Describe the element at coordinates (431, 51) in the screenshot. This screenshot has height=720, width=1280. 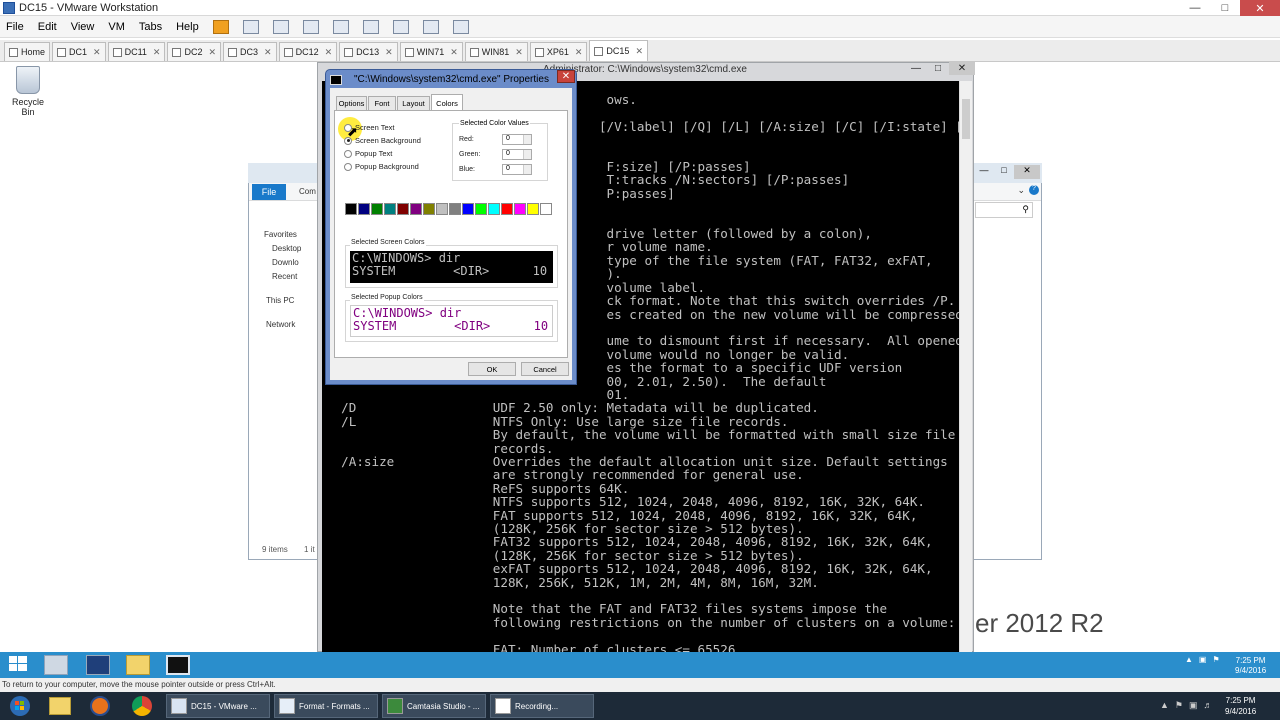
I see `tab-win71: WIN71 ✕` at that location.